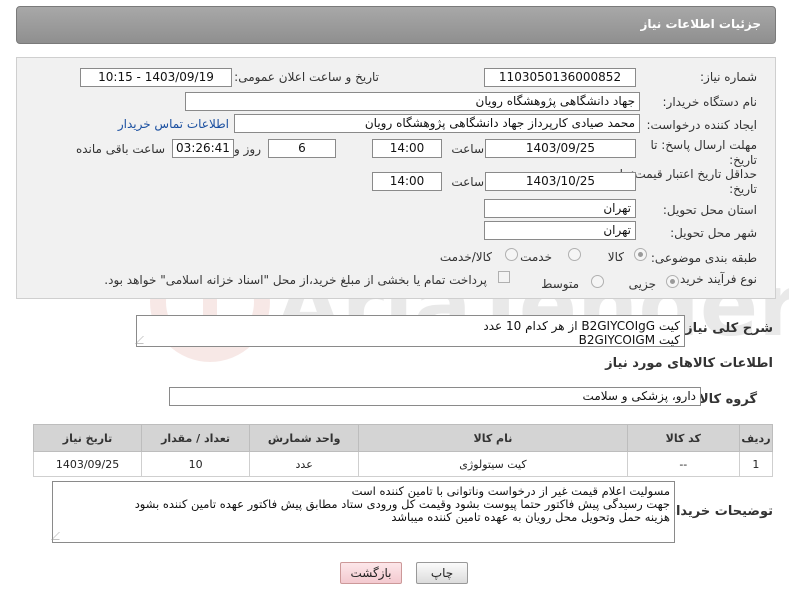  I want to click on validity-label-date: تاریخ:, so click(743, 189).